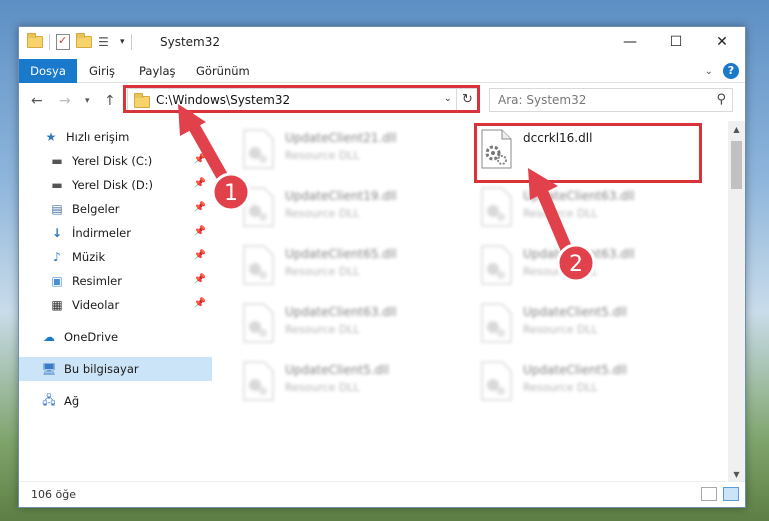  Describe the element at coordinates (115, 233) in the screenshot. I see `sidebar-item-downloads: ↓ İndirmeler 📌` at that location.